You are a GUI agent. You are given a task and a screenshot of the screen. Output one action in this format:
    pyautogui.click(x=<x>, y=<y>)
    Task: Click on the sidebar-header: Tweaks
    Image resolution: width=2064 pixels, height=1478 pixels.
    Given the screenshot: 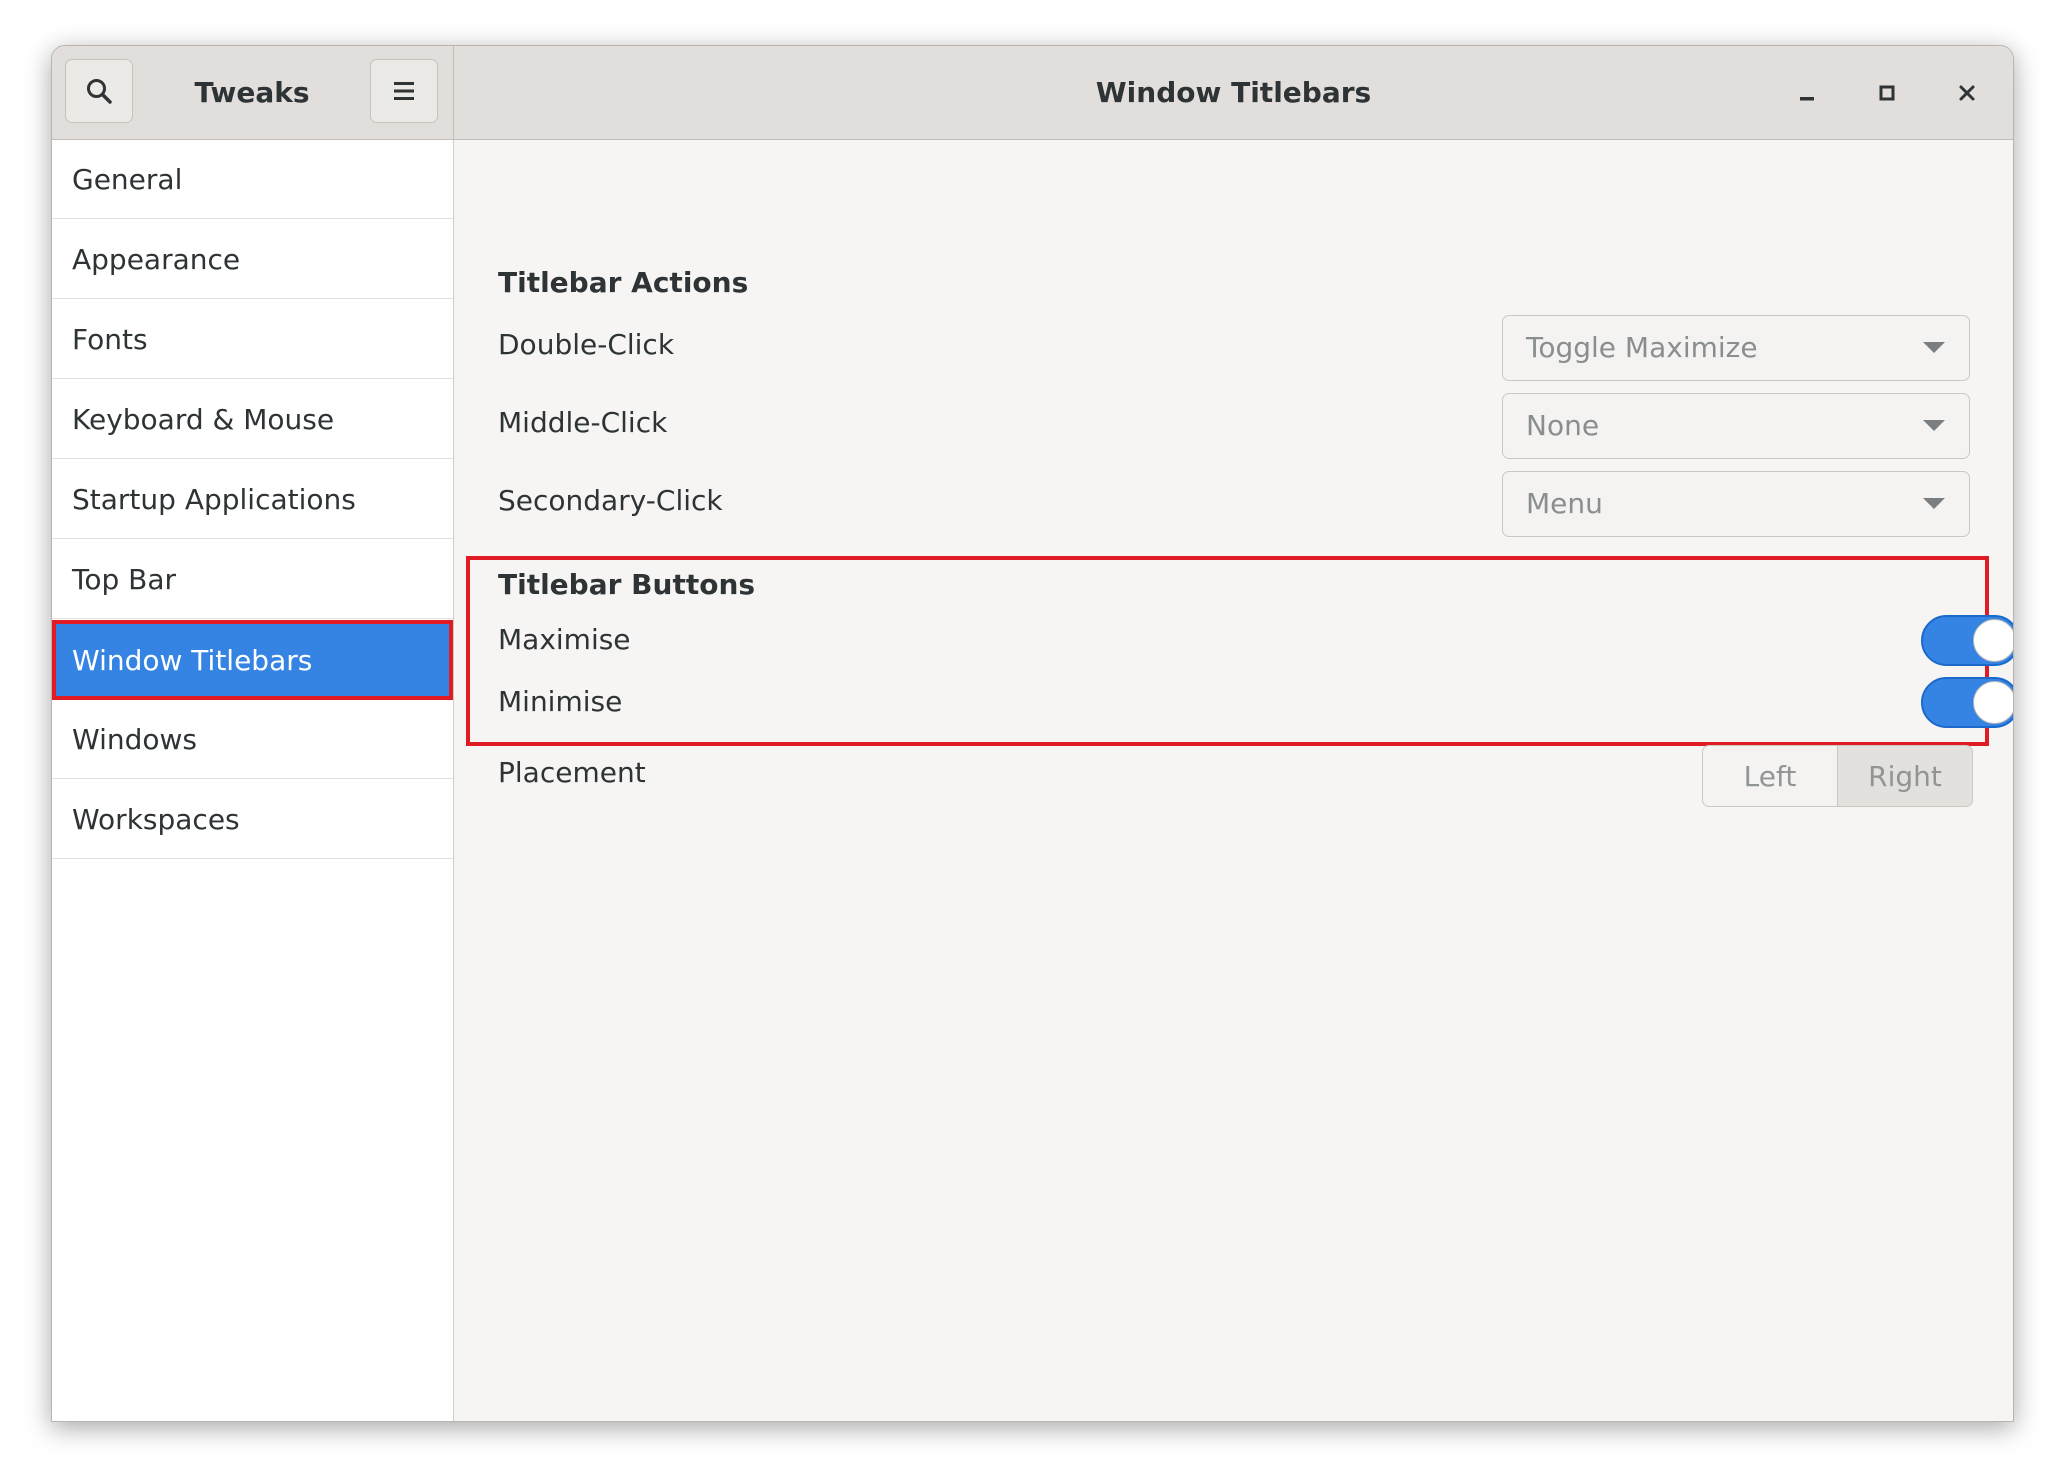 What is the action you would take?
    pyautogui.click(x=253, y=92)
    